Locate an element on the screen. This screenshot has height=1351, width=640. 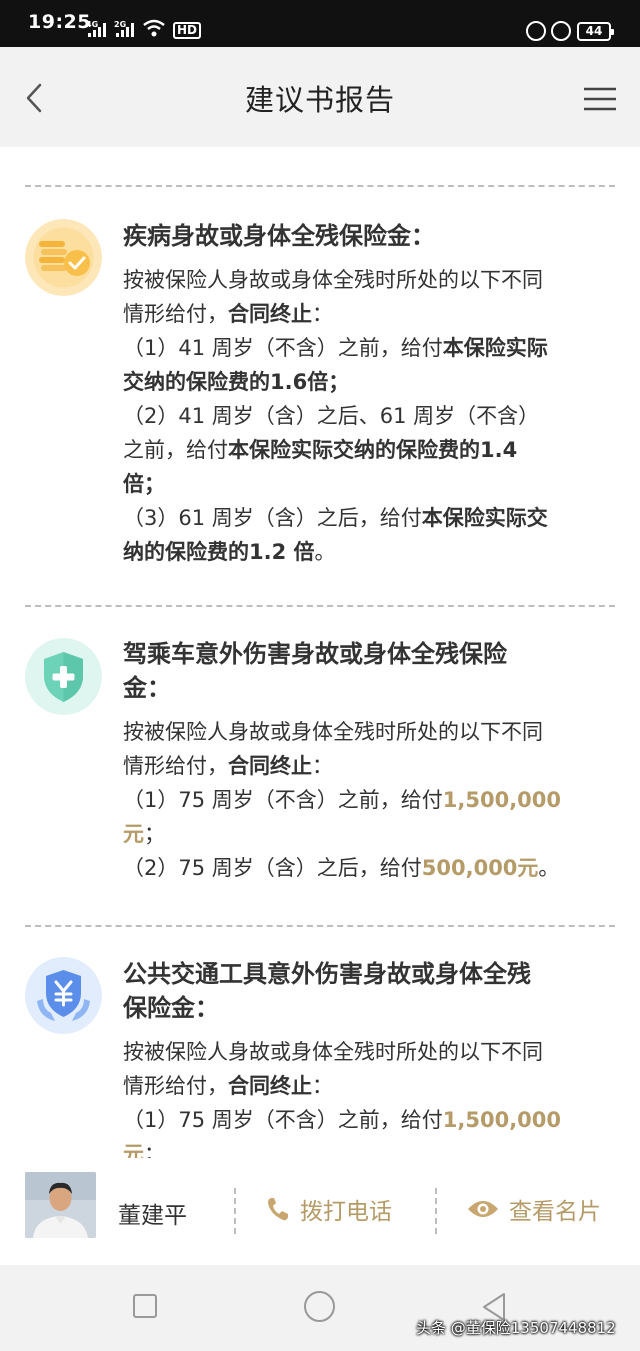
benefit-title-line: 疾病身故或身体全残保险金： is located at coordinates (279, 236).